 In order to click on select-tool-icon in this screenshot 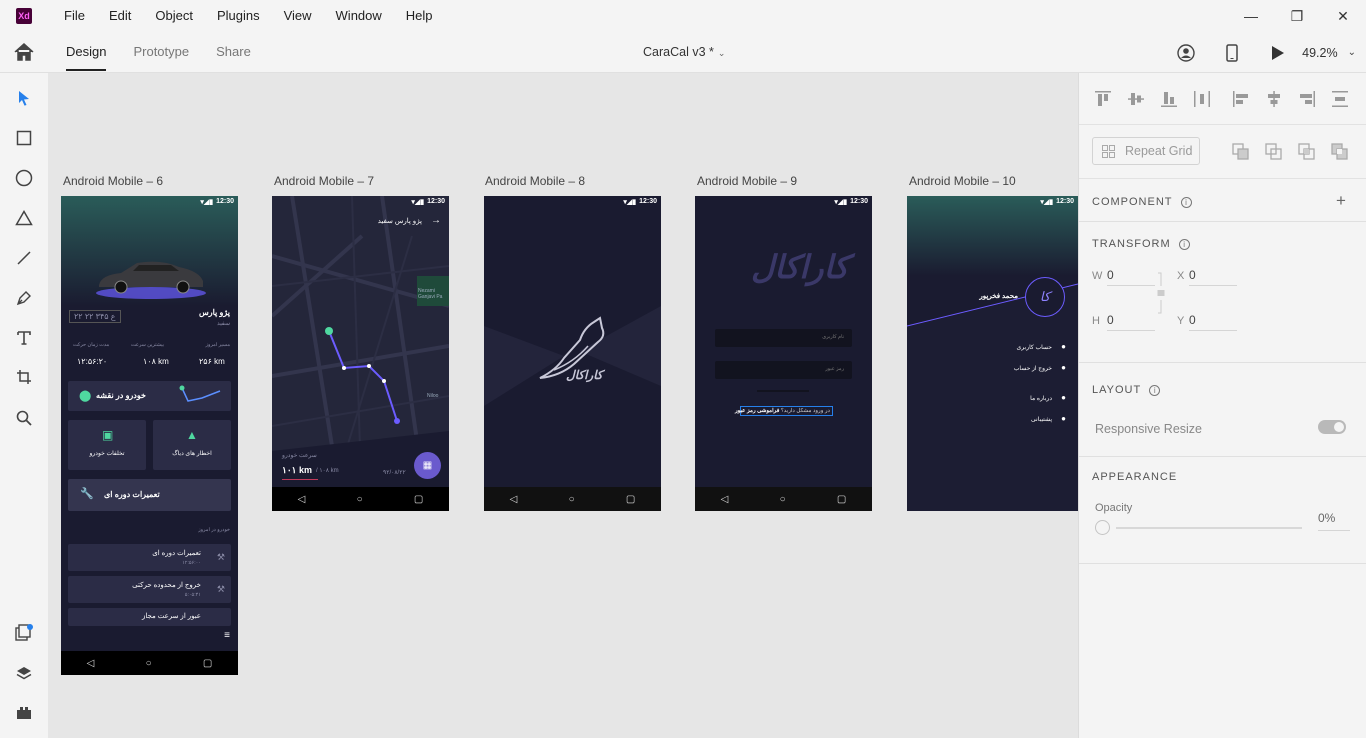, I will do `click(24, 98)`.